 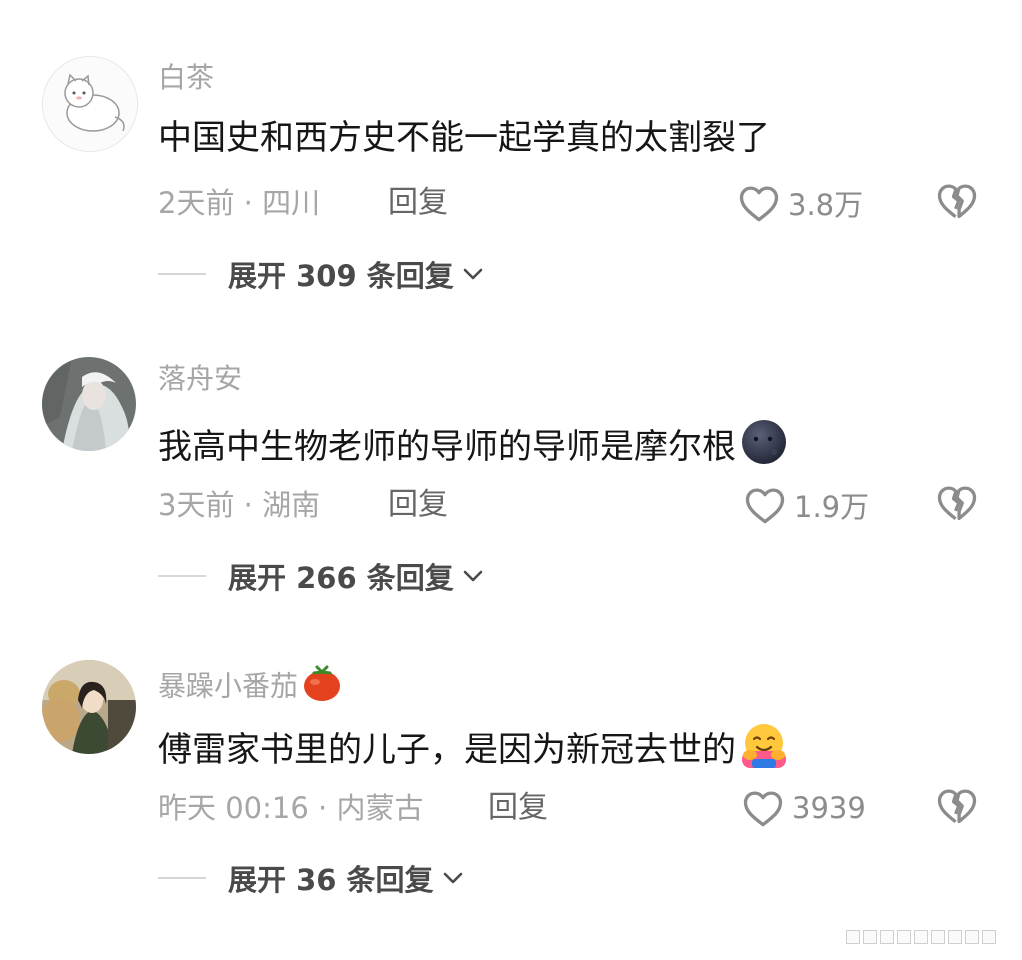 I want to click on watermark, so click(x=921, y=937).